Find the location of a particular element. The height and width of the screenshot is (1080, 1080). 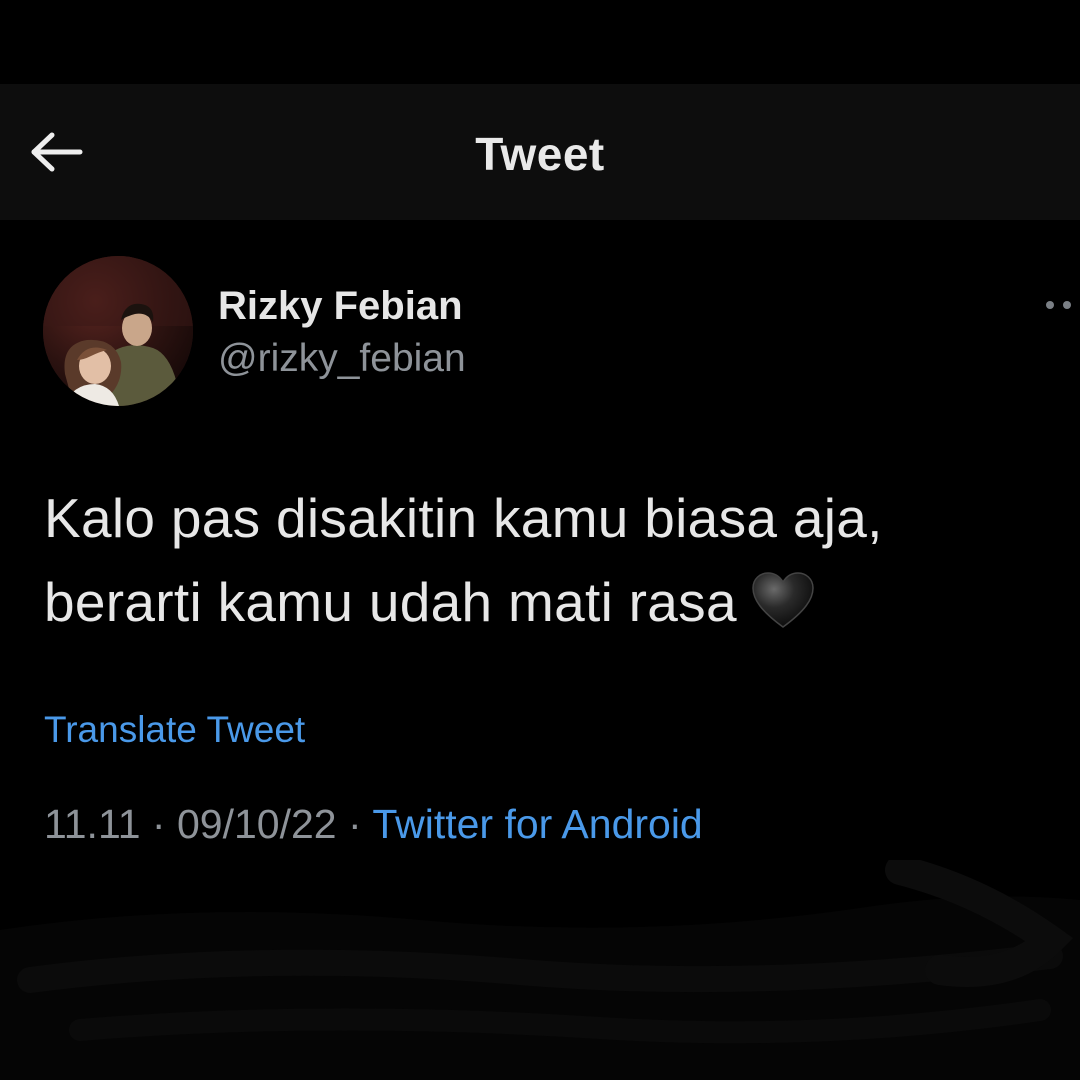

tweet-text-line-with-emoji: berarti kamu udah mati rasa is located at coordinates (534, 602).